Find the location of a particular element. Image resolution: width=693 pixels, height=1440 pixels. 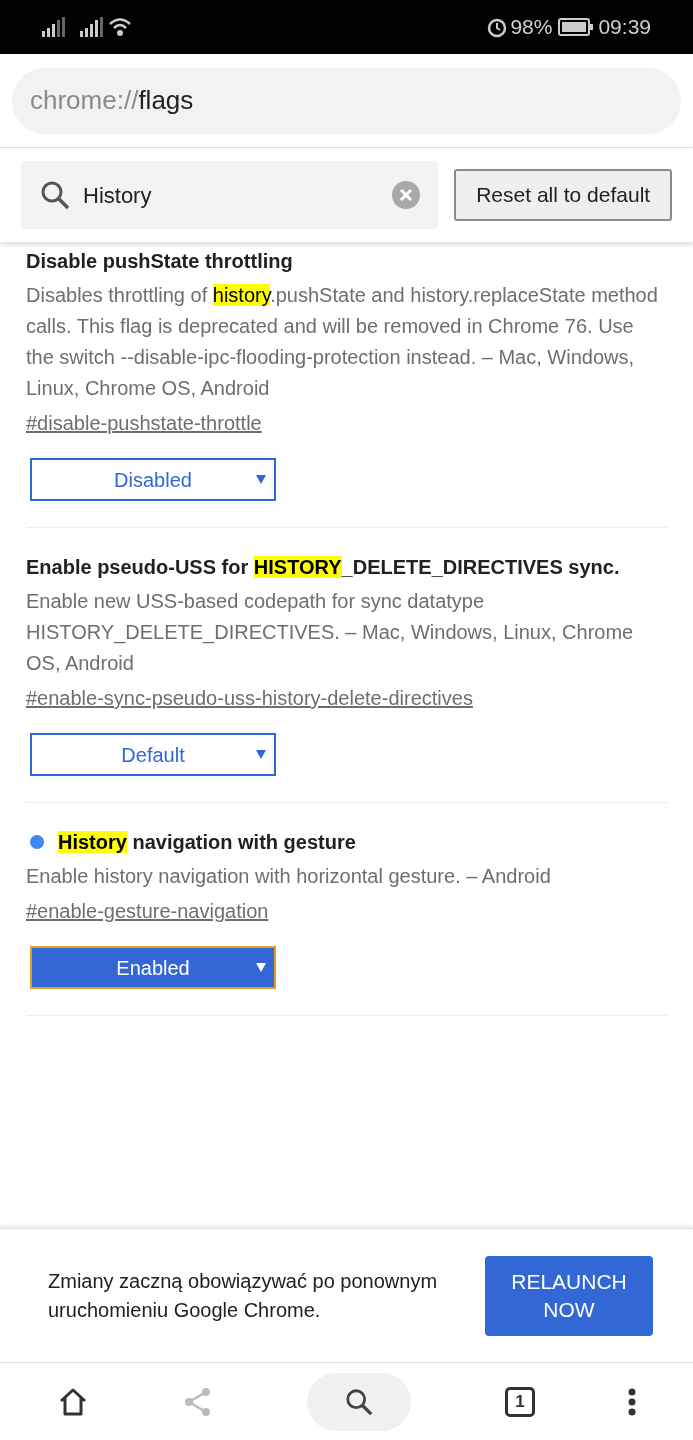

flag-description: Enable new USS-based codepath for sync datatype HISTORY_DELETE_DIRECTIVES. – Mac, Windows, Linux, Chrome OS, Android is located at coordinates (330, 632).